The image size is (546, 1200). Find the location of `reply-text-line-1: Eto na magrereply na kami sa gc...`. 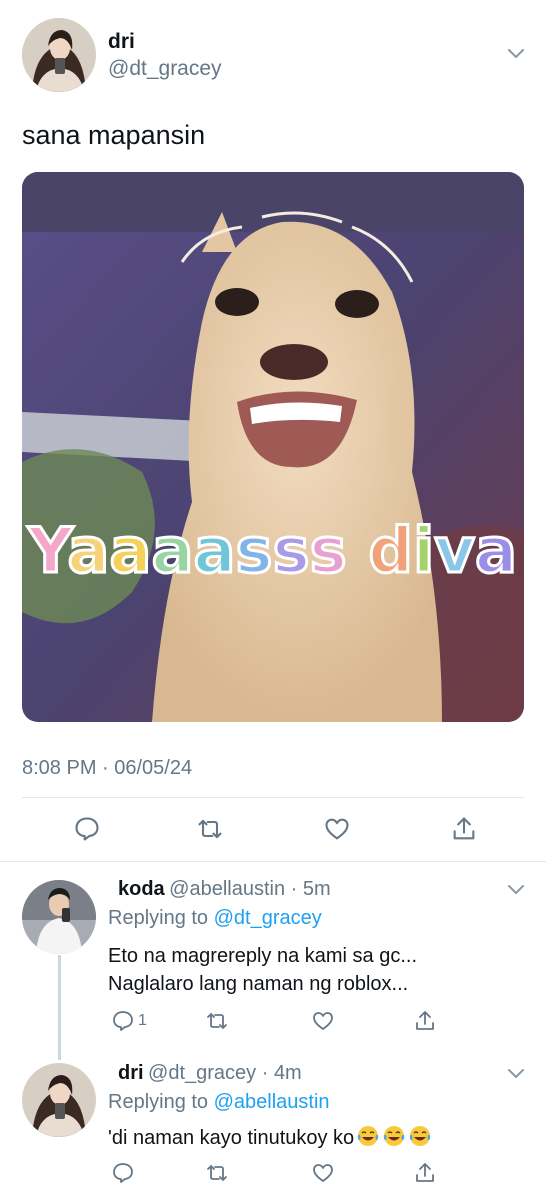

reply-text-line-1: Eto na magrereply na kami sa gc... is located at coordinates (263, 956).